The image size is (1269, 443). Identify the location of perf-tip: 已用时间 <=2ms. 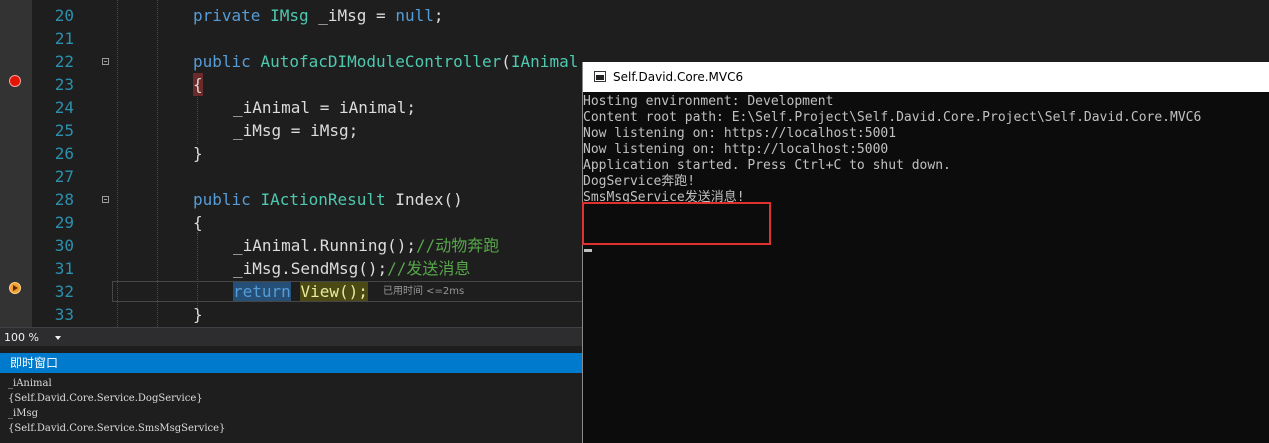
(423, 291).